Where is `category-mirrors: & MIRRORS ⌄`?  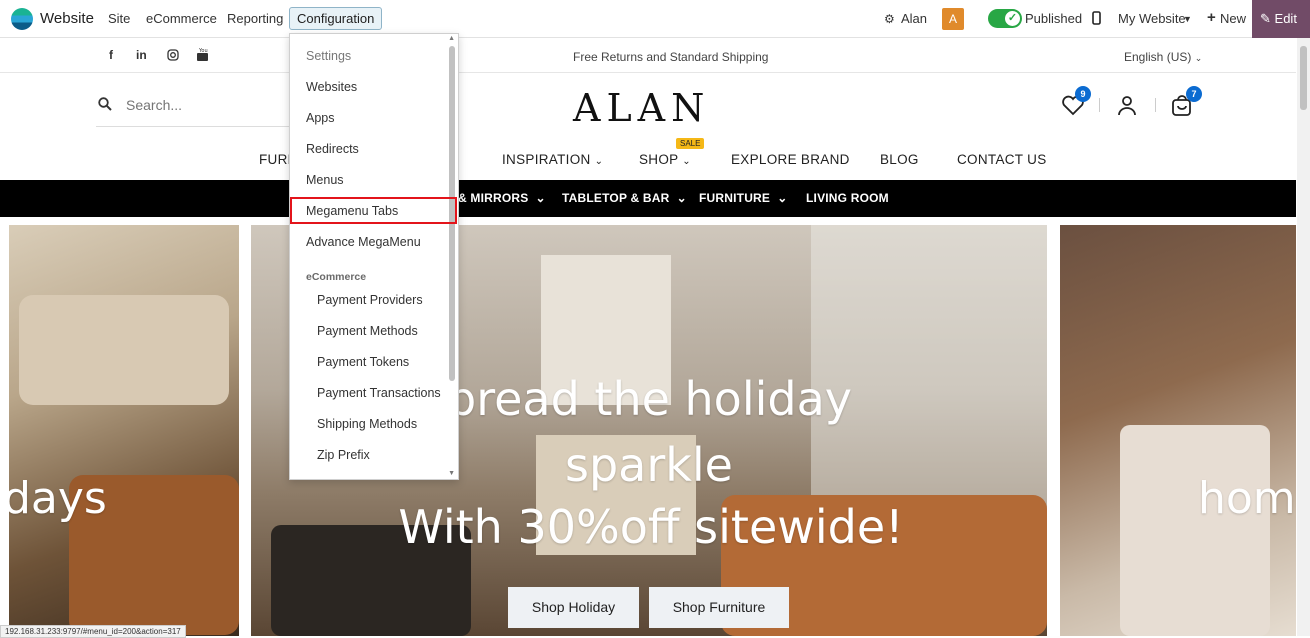
category-mirrors: & MIRRORS ⌄ is located at coordinates (502, 198).